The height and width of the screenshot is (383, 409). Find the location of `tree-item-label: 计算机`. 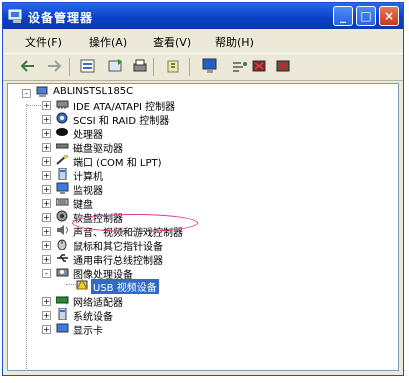

tree-item-label: 计算机 is located at coordinates (88, 177).